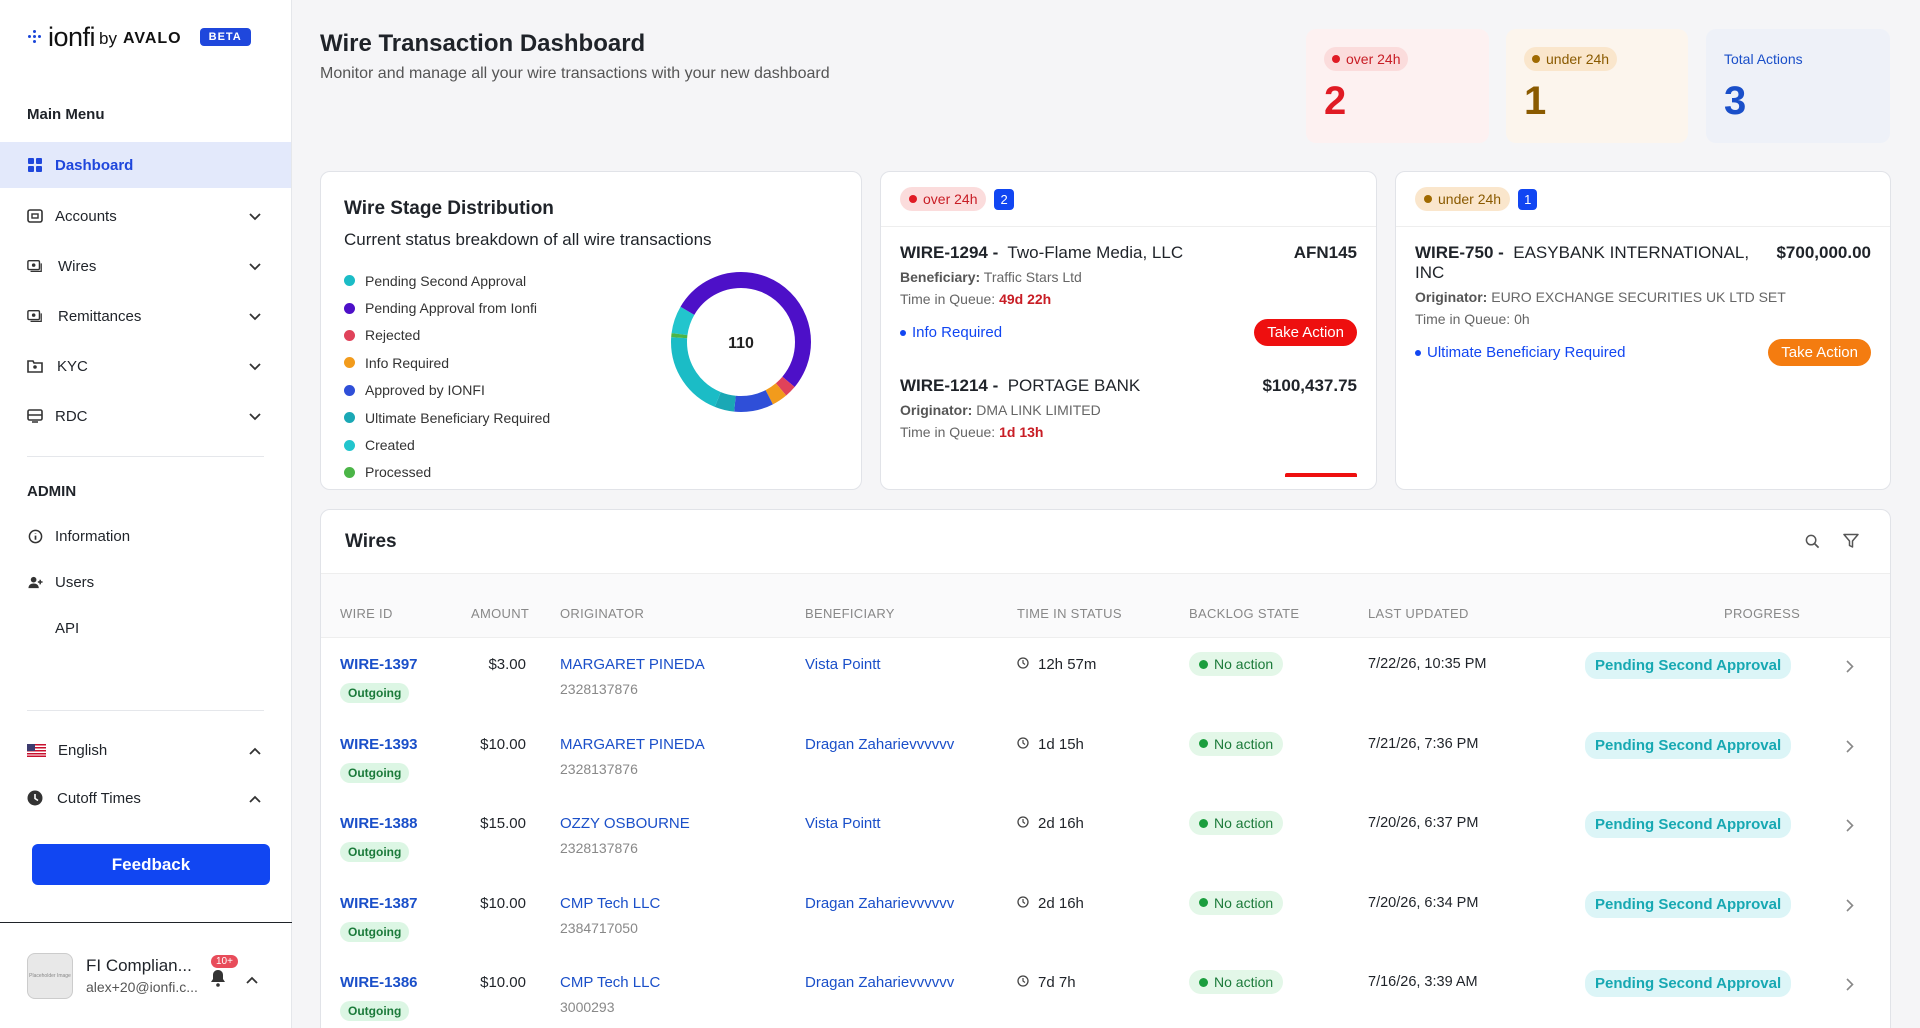 The image size is (1920, 1028). I want to click on feedback-button: Feedback, so click(151, 864).